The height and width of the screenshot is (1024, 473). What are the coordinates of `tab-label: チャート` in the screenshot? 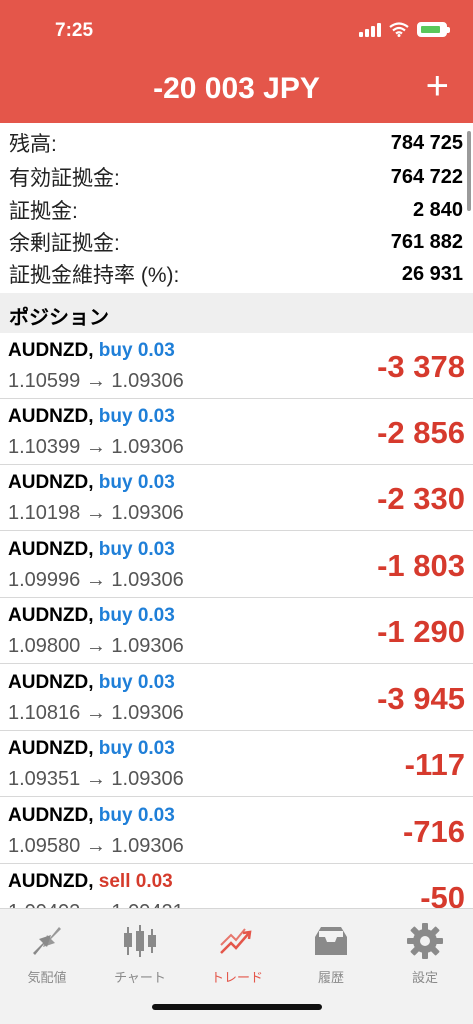 It's located at (140, 977).